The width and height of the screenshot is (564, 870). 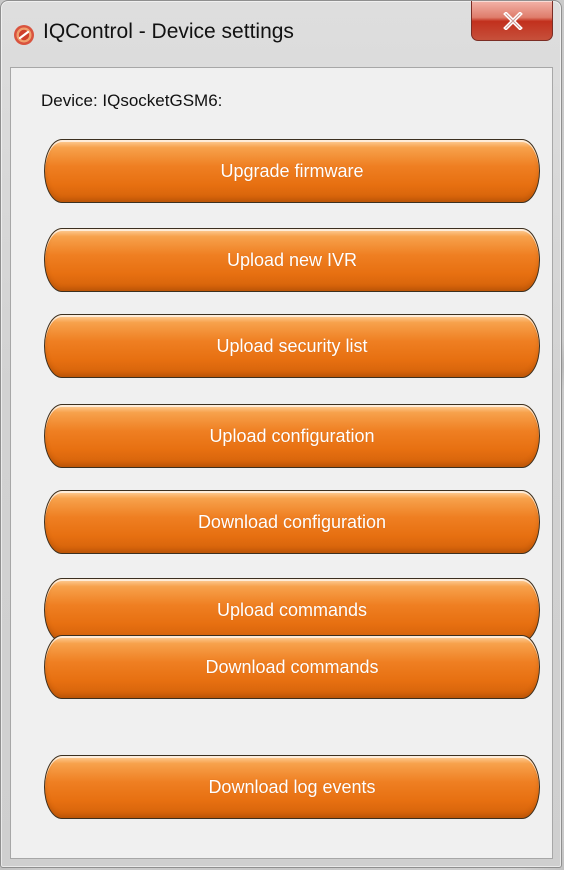 I want to click on download-commands-label: Download commands, so click(x=292, y=666).